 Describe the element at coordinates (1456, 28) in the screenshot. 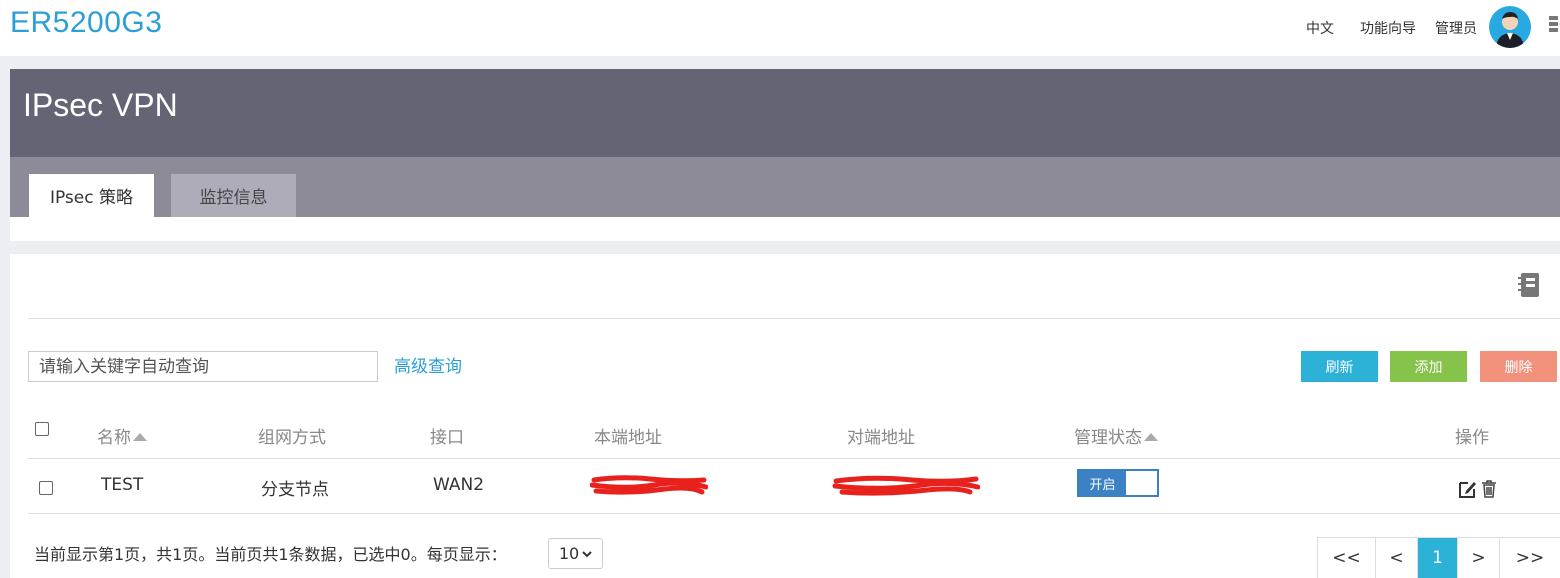

I see `user-menu: 管理员` at that location.